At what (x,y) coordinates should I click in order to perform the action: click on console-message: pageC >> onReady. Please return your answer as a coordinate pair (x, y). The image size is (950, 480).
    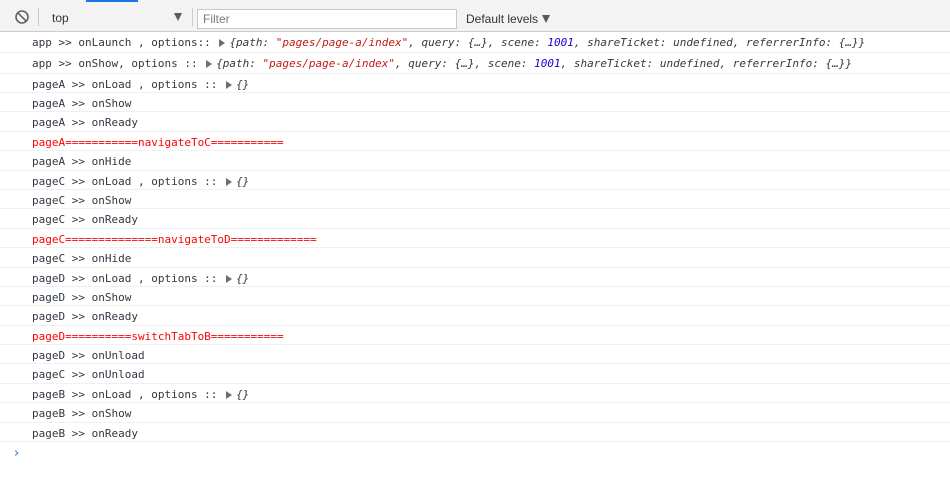
    Looking at the image, I should click on (475, 219).